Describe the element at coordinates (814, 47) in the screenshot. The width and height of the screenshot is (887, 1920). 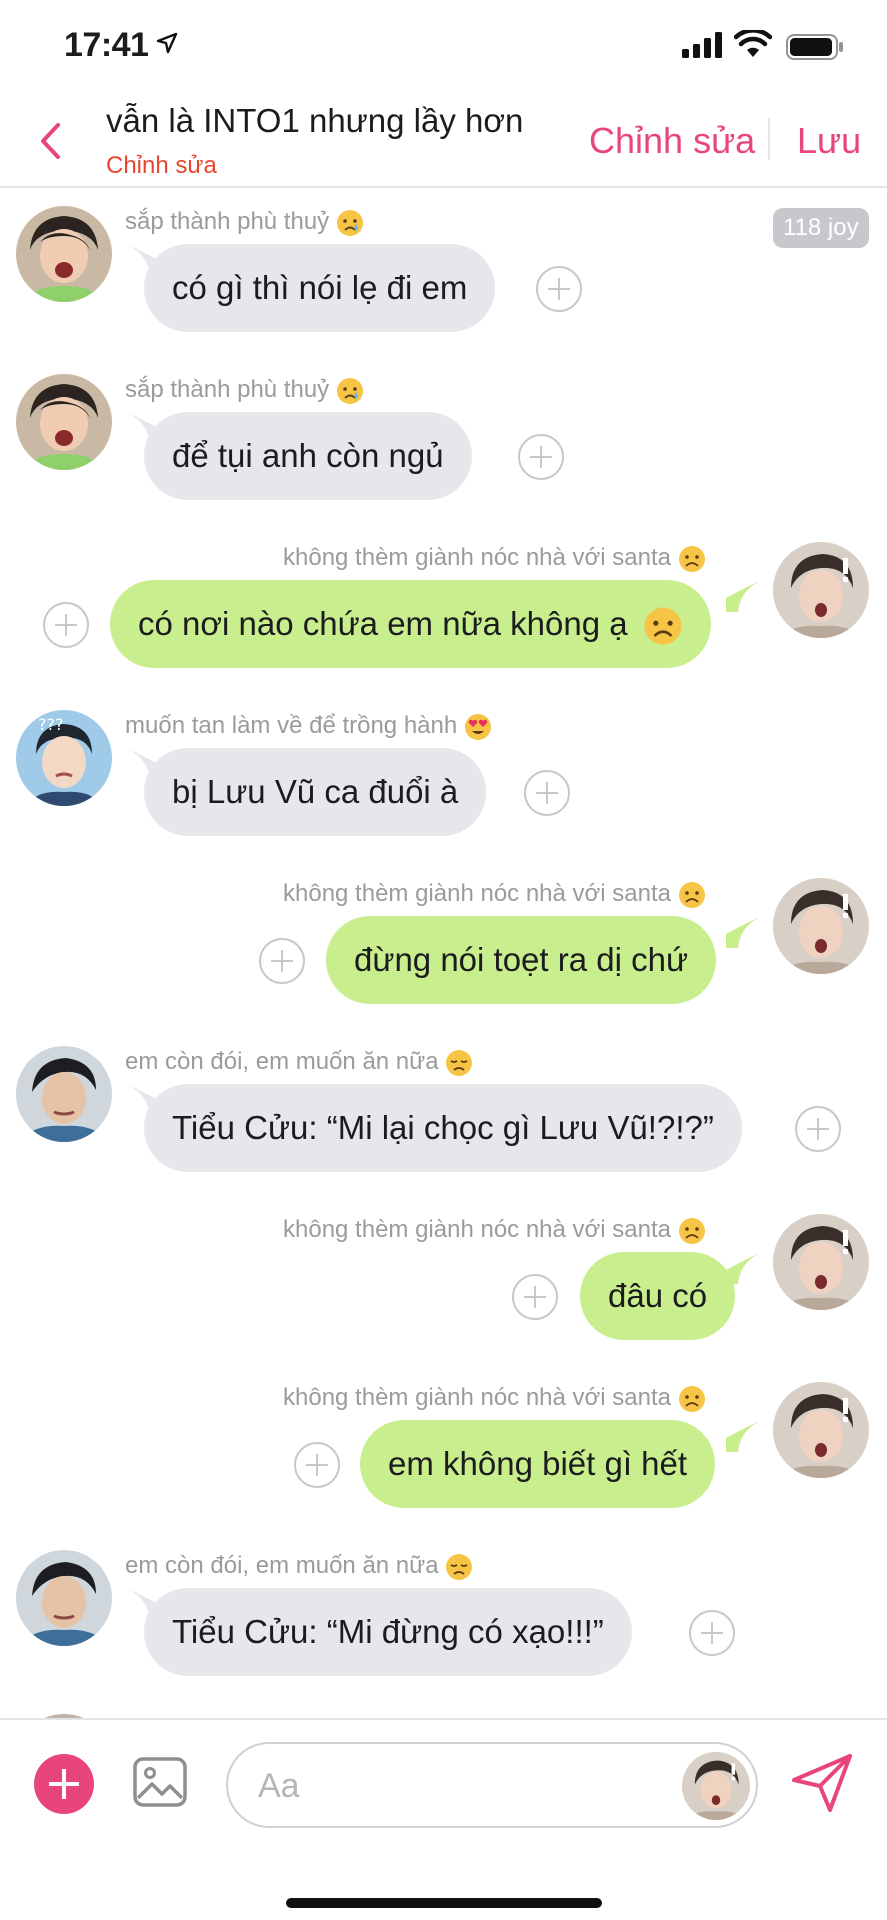
I see `battery-icon` at that location.